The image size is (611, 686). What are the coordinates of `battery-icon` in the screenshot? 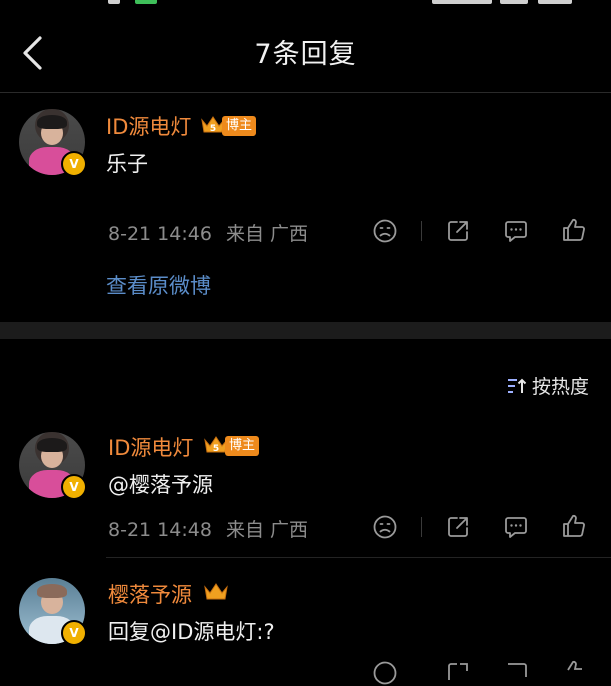 It's located at (146, 2).